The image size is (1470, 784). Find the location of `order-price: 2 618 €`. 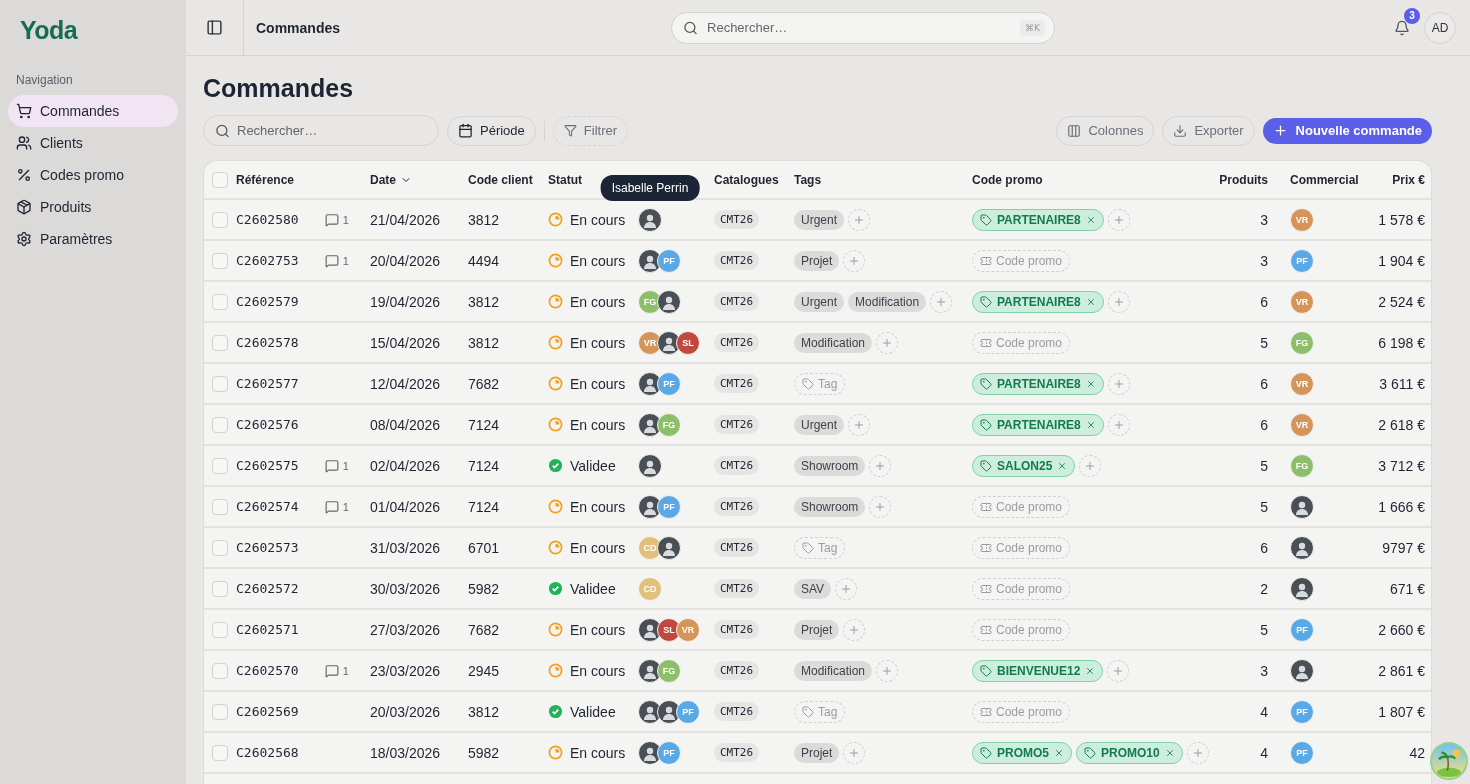

order-price: 2 618 € is located at coordinates (1401, 424).